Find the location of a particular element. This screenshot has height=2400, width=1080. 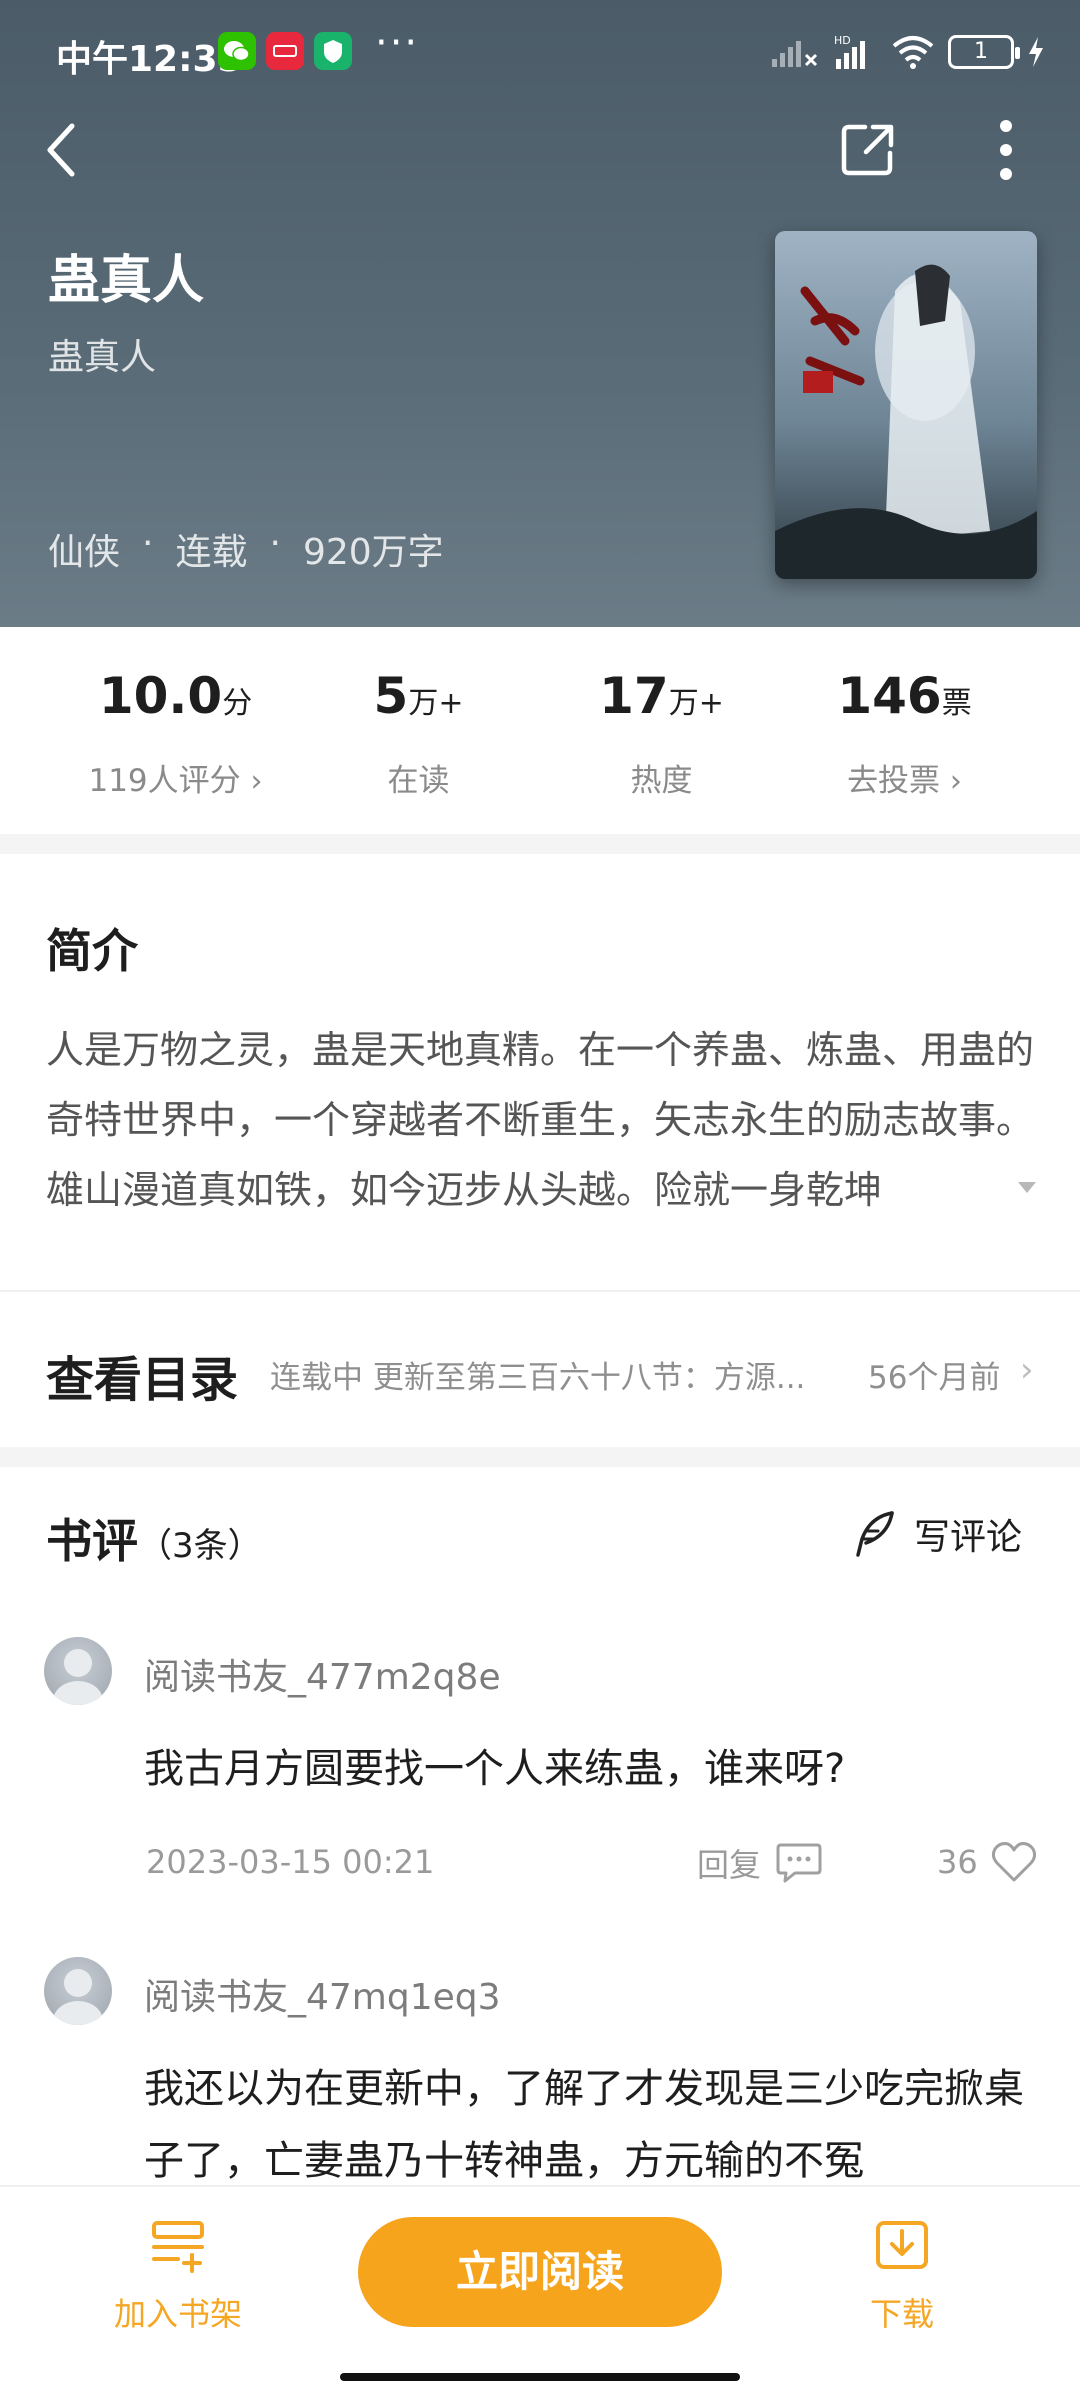

review-count: （3条） is located at coordinates (200, 1546).